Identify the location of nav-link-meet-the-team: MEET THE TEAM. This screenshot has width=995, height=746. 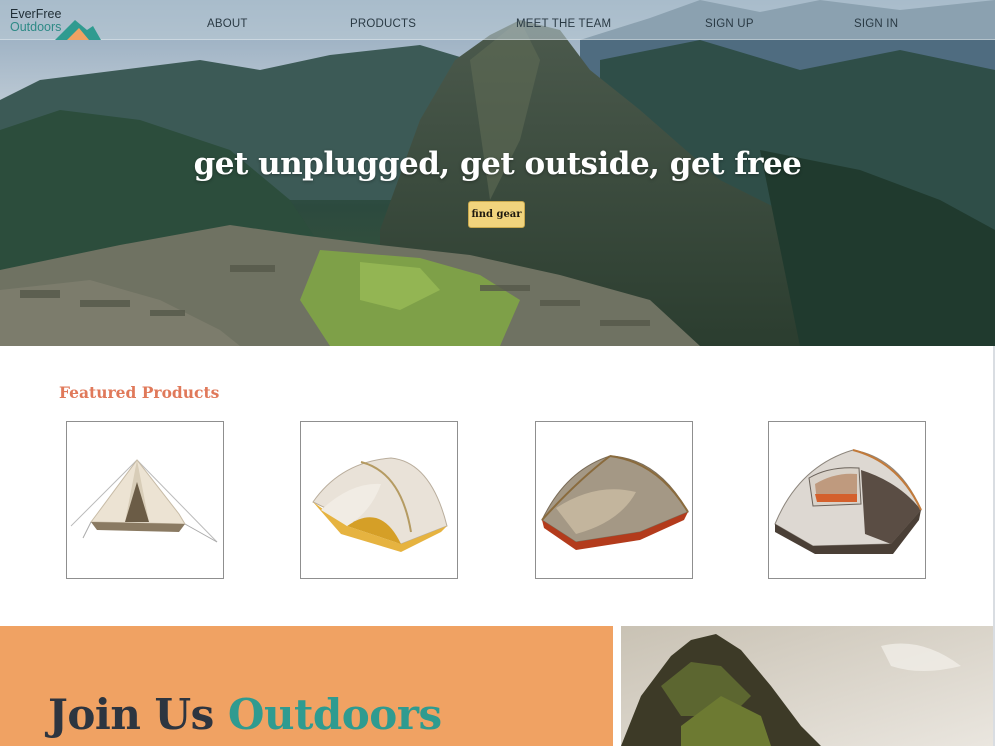
(563, 24).